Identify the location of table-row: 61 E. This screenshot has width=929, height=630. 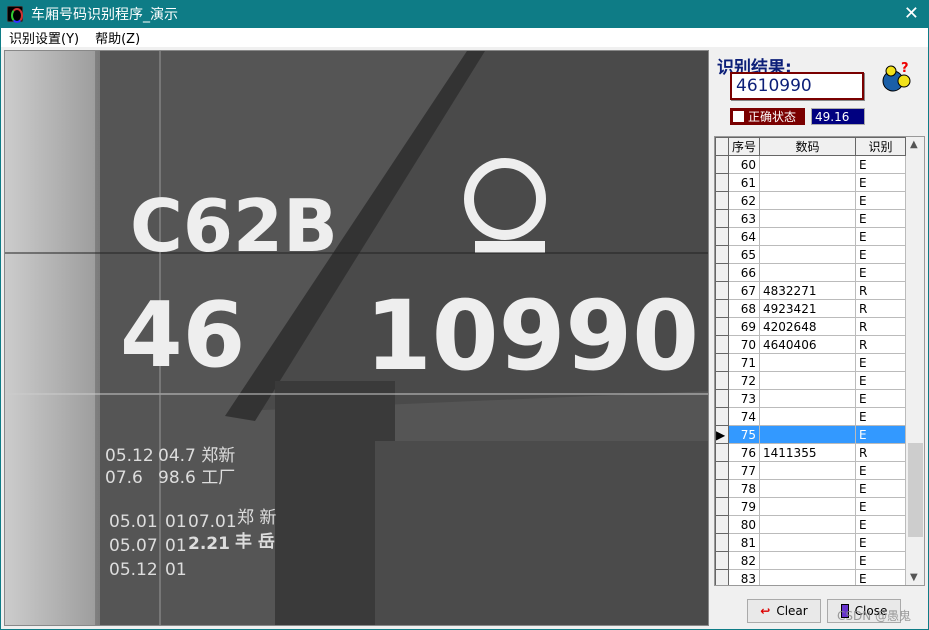
(811, 182).